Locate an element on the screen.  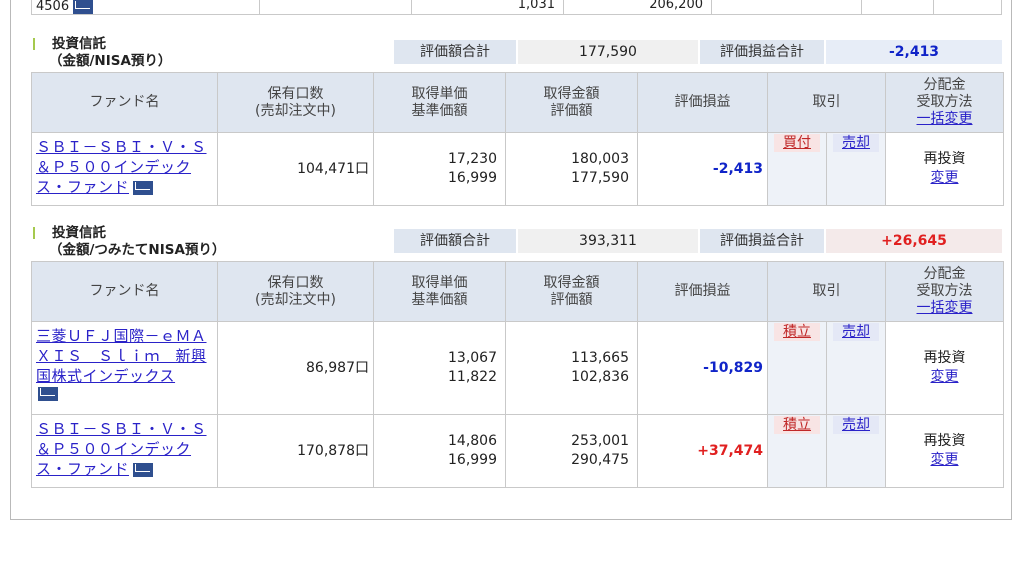
table-row: 4506 1,031 206,200 is located at coordinates (516, 7).